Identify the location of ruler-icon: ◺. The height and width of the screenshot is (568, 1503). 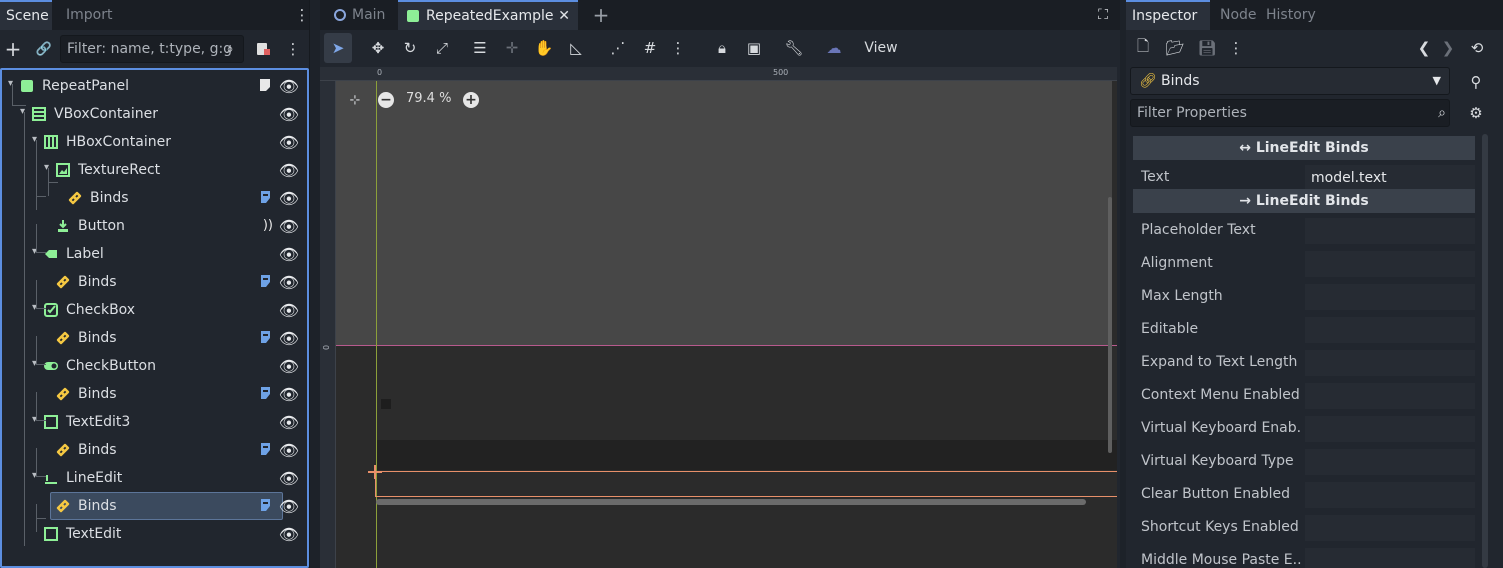
(576, 48).